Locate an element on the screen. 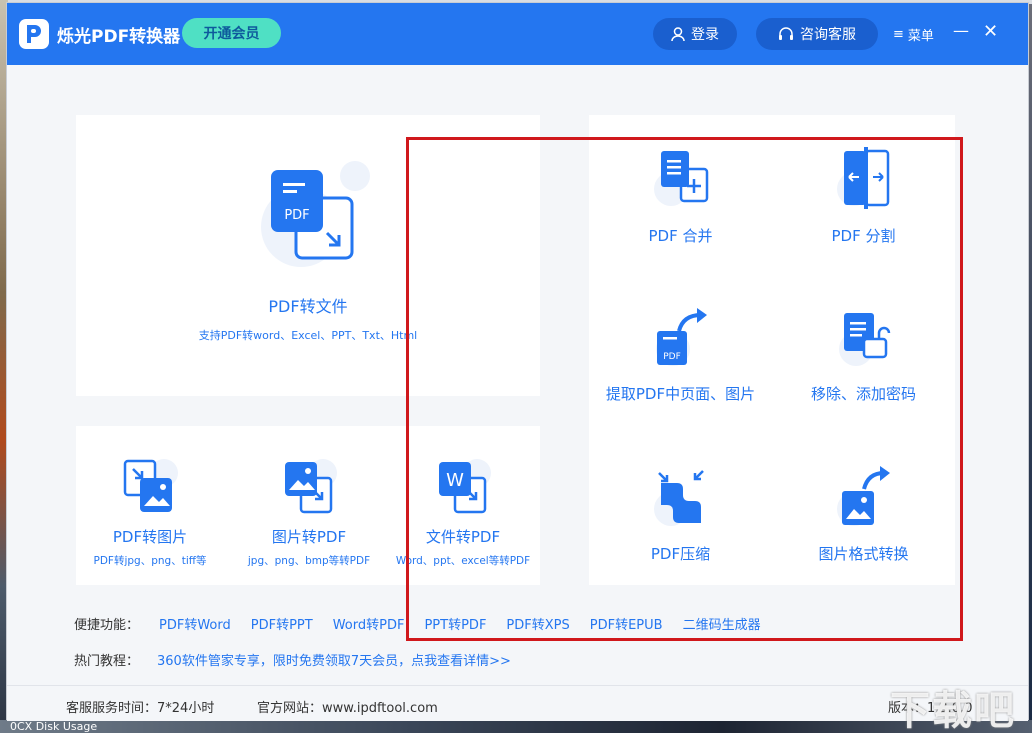 The height and width of the screenshot is (733, 1032). user-icon is located at coordinates (678, 33).